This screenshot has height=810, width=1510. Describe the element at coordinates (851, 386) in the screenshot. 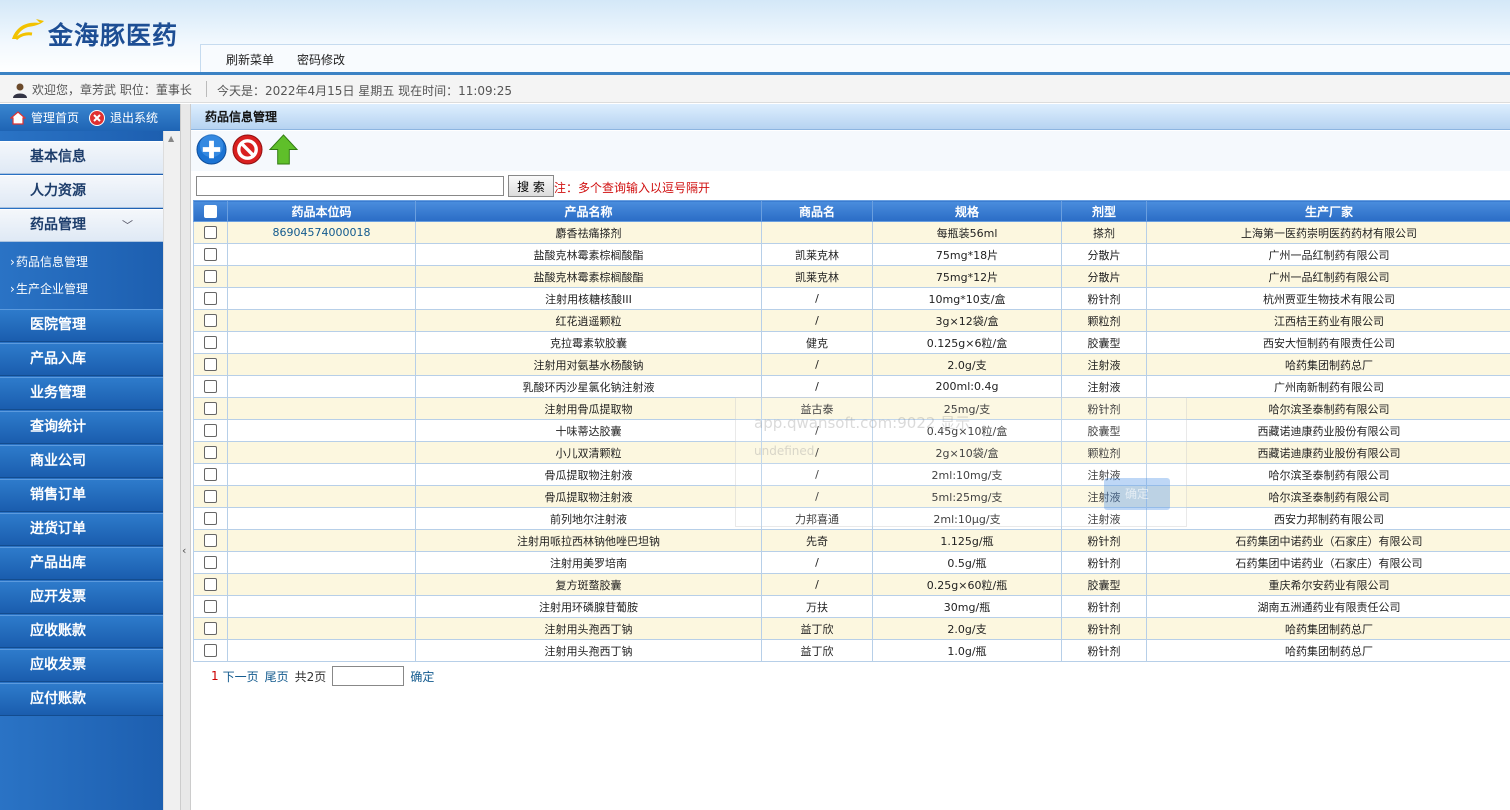

I see `table-row: 乳酸环丙沙星氯化钠注射液/200ml:0.4g 注射液 广州南新制药有限公司` at that location.